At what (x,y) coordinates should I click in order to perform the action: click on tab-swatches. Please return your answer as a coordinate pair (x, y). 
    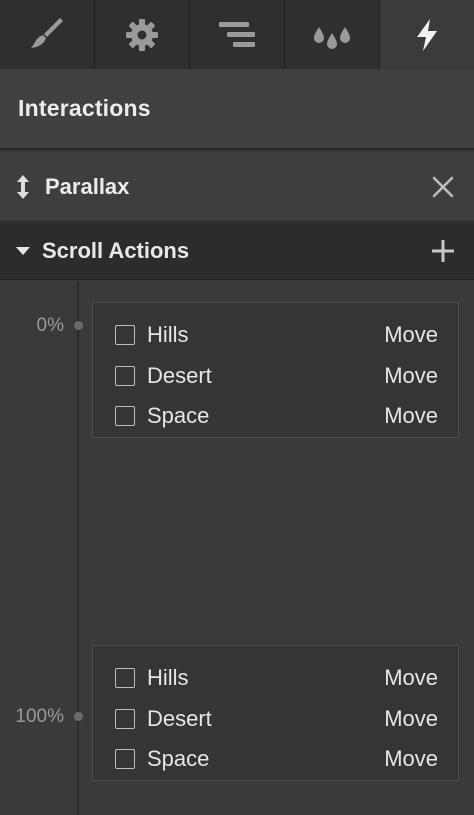
    Looking at the image, I should click on (332, 34).